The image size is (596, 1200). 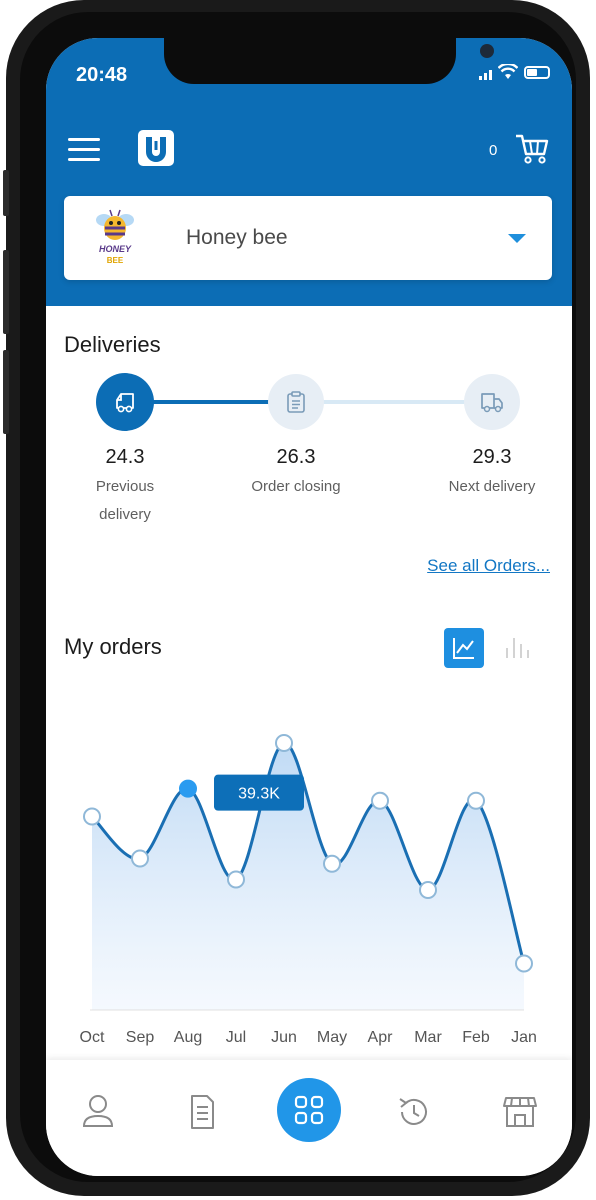 I want to click on chart-x-label-oct: Oct, so click(x=92, y=1037).